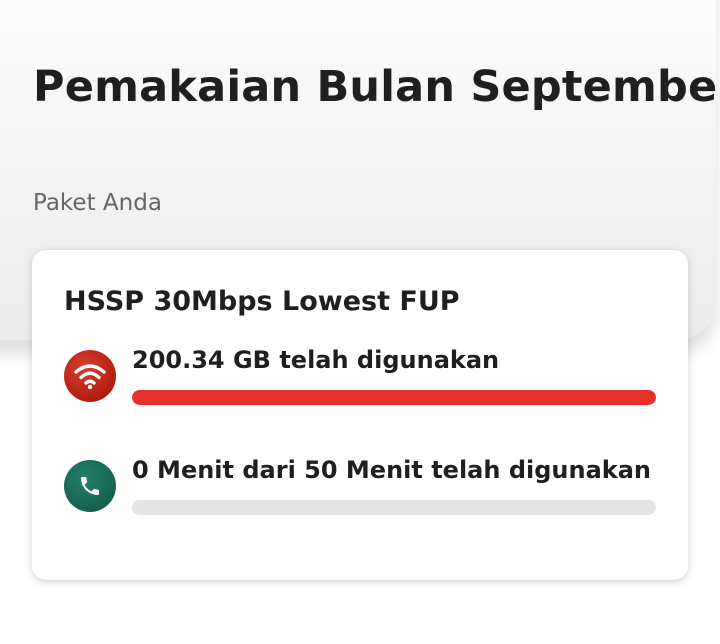 The width and height of the screenshot is (720, 644). What do you see at coordinates (394, 507) in the screenshot?
I see `voice-usage-track` at bounding box center [394, 507].